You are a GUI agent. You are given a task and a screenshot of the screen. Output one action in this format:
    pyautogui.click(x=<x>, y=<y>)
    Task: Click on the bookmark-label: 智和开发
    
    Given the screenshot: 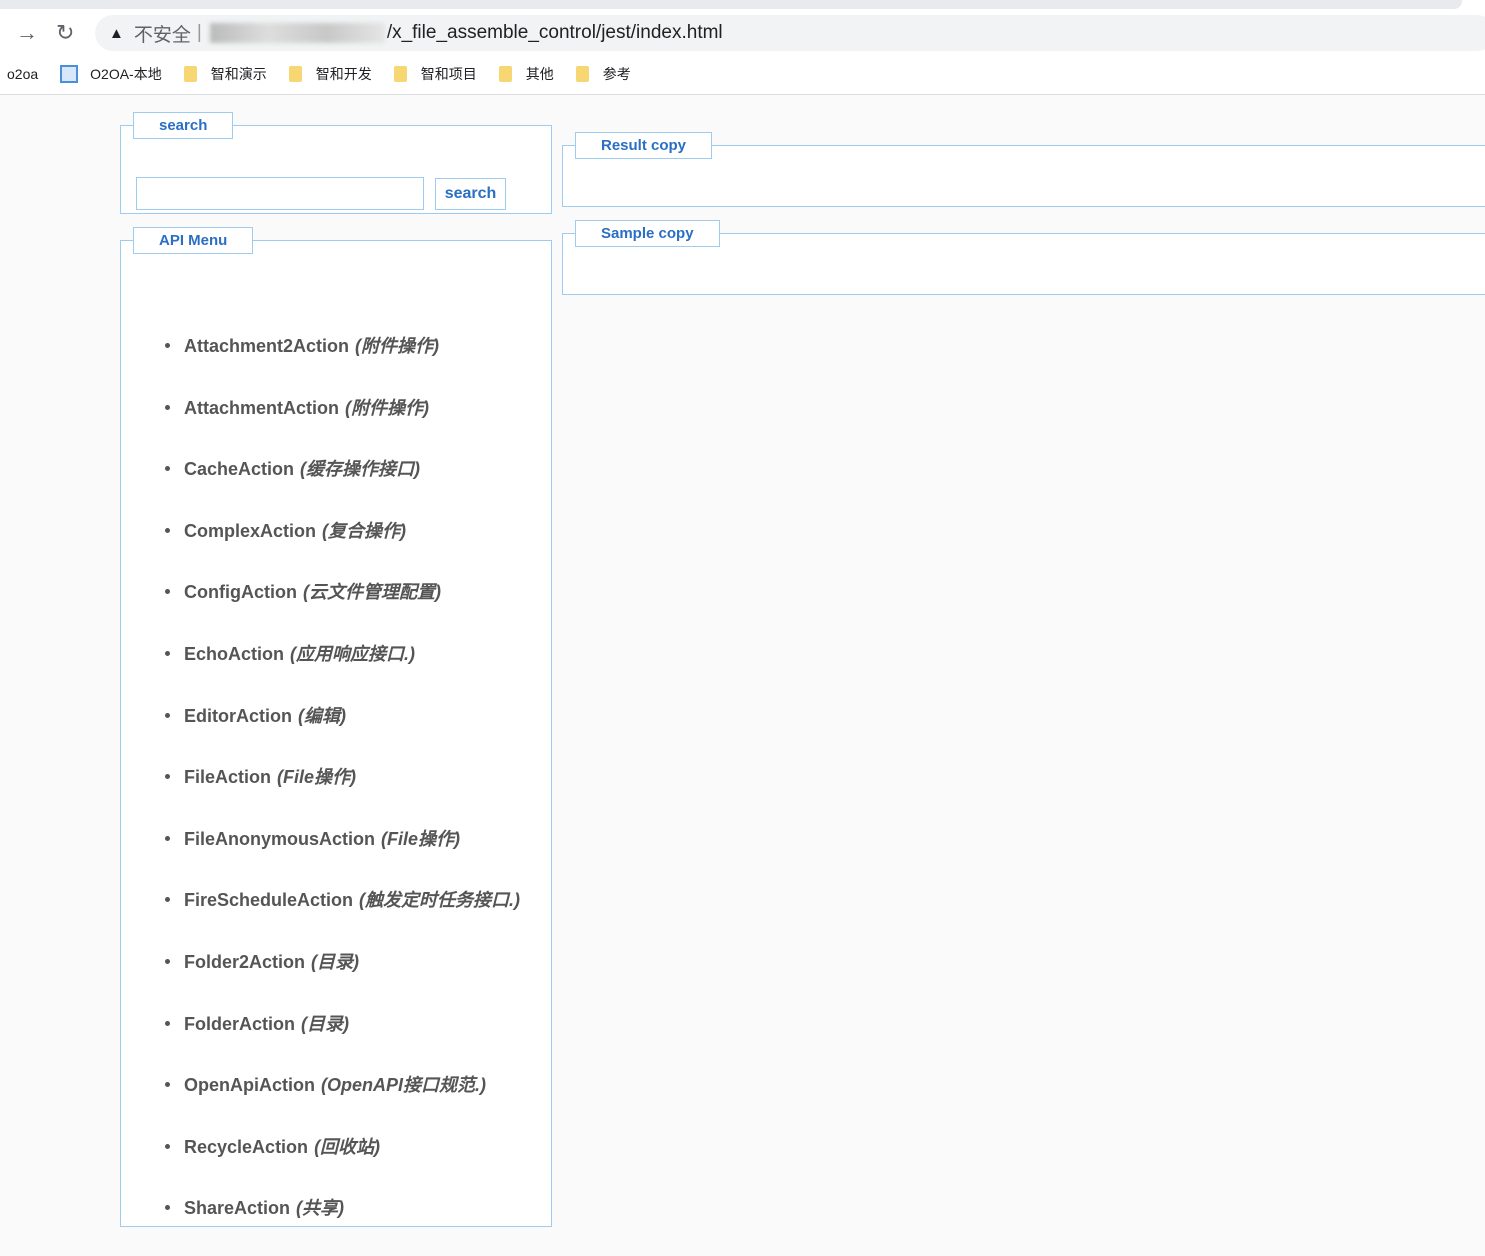 What is the action you would take?
    pyautogui.click(x=343, y=74)
    